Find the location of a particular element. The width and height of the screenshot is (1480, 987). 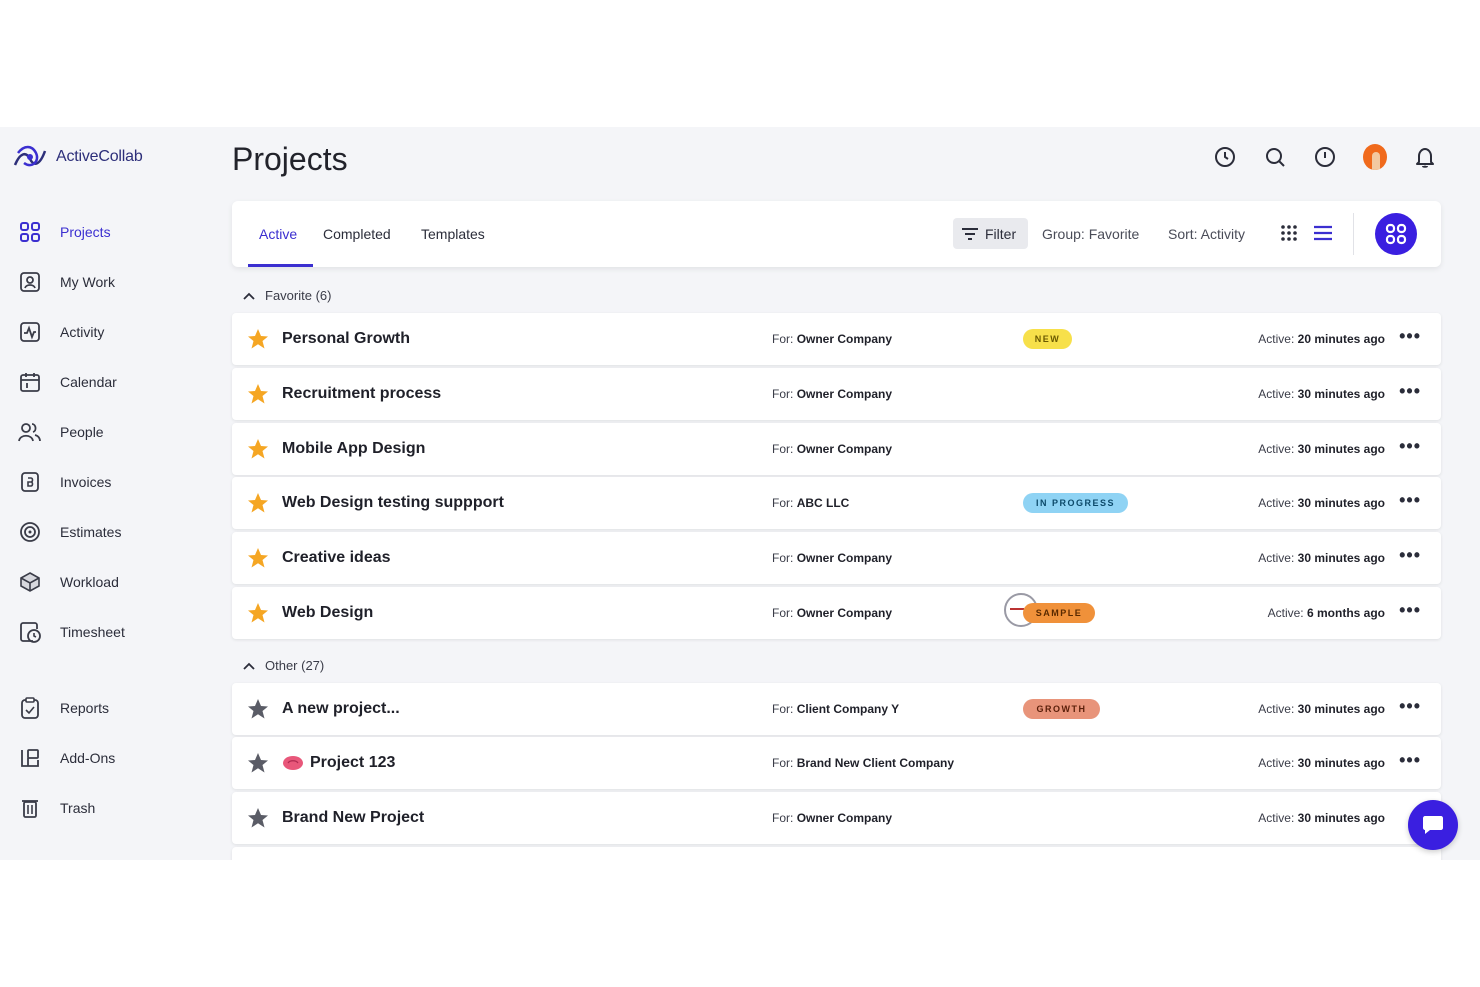

sidebar-item-calendar: Calendar is located at coordinates (67, 382).